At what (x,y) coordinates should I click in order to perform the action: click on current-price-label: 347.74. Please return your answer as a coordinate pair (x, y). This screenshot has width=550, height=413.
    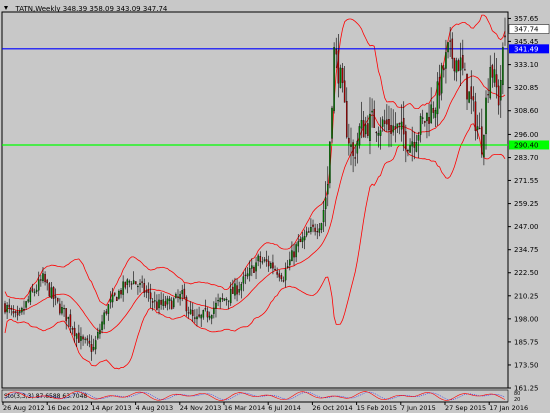
    Looking at the image, I should click on (526, 30).